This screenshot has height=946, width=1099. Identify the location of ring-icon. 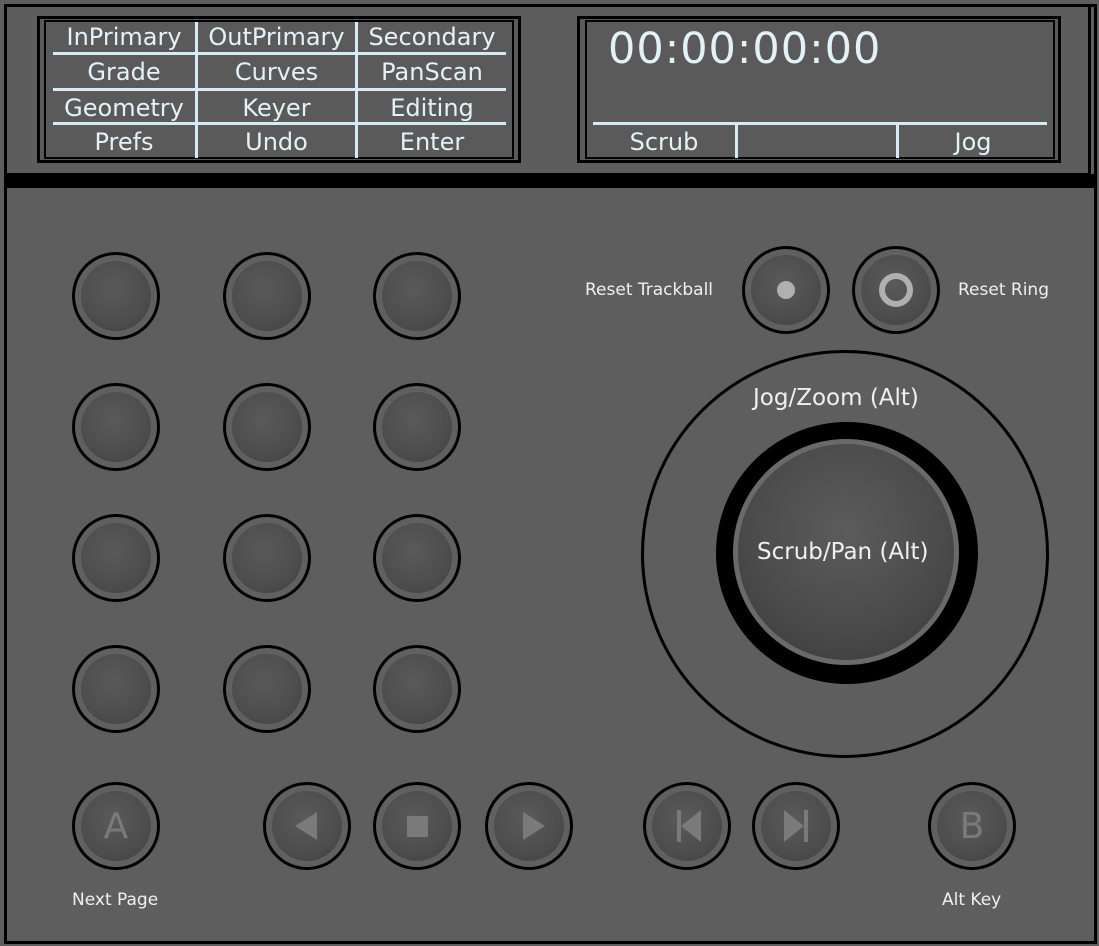
(896, 290).